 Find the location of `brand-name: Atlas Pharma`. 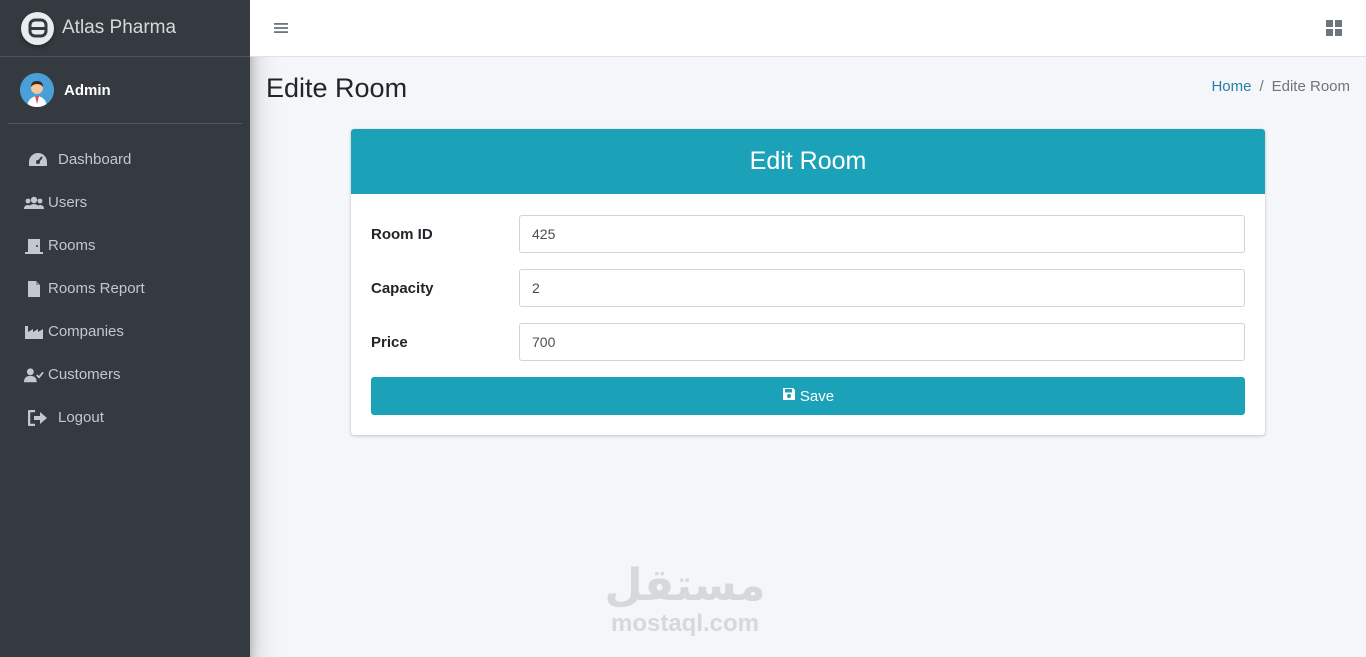

brand-name: Atlas Pharma is located at coordinates (119, 27).